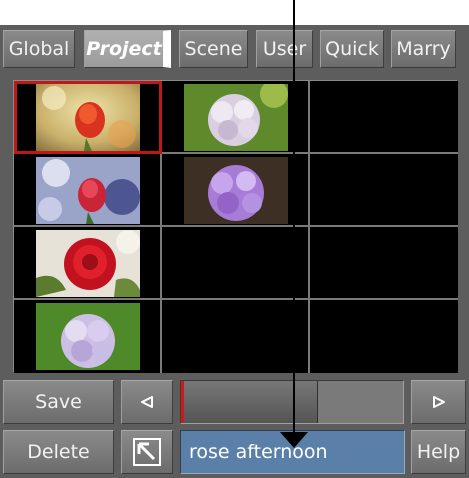  I want to click on delete-button: Delete, so click(58, 452).